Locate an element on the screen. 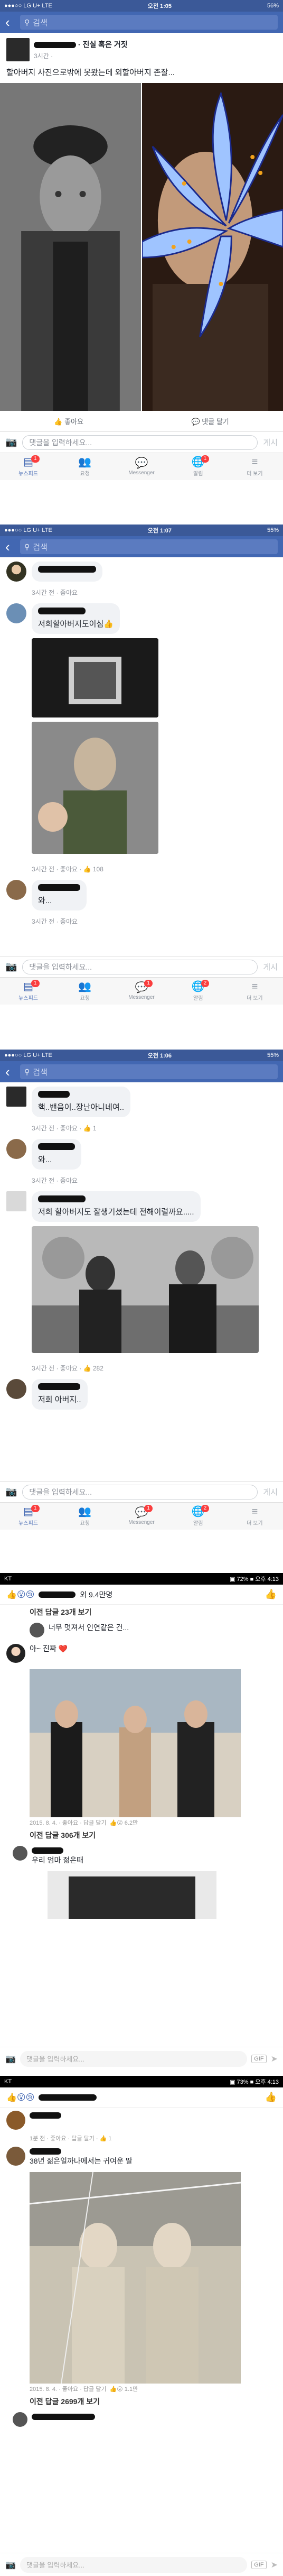 This screenshot has height=2576, width=283. comment-text: 아~ 진짜 ❤️ is located at coordinates (49, 1649).